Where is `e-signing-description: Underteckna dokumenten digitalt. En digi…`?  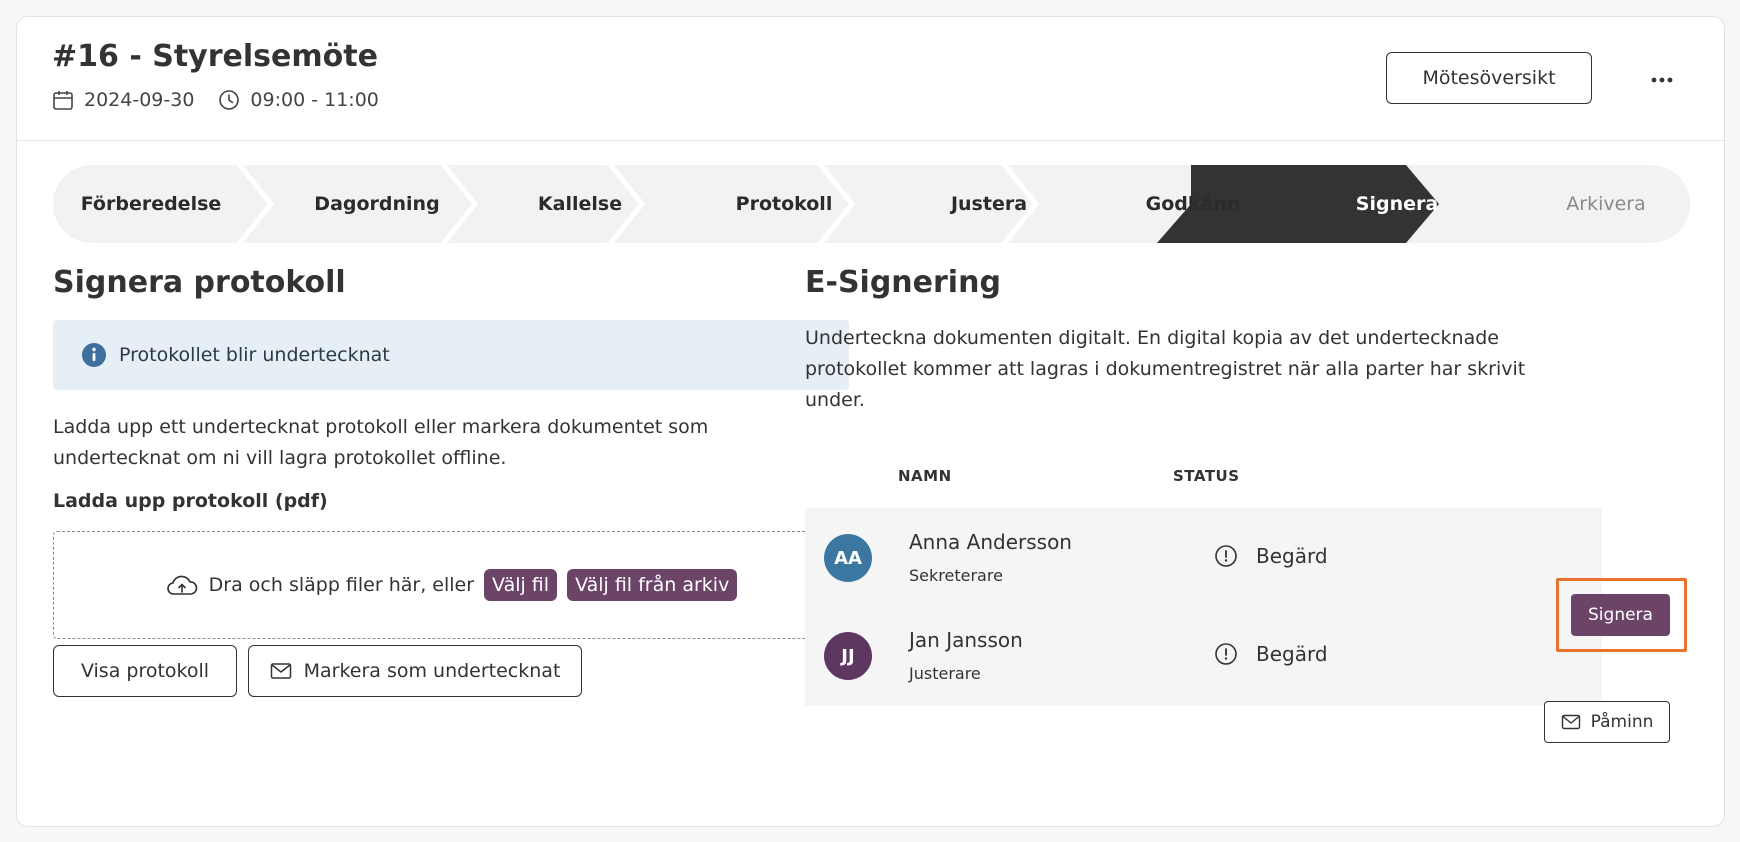 e-signing-description: Underteckna dokumenten digitalt. En digi… is located at coordinates (1165, 369).